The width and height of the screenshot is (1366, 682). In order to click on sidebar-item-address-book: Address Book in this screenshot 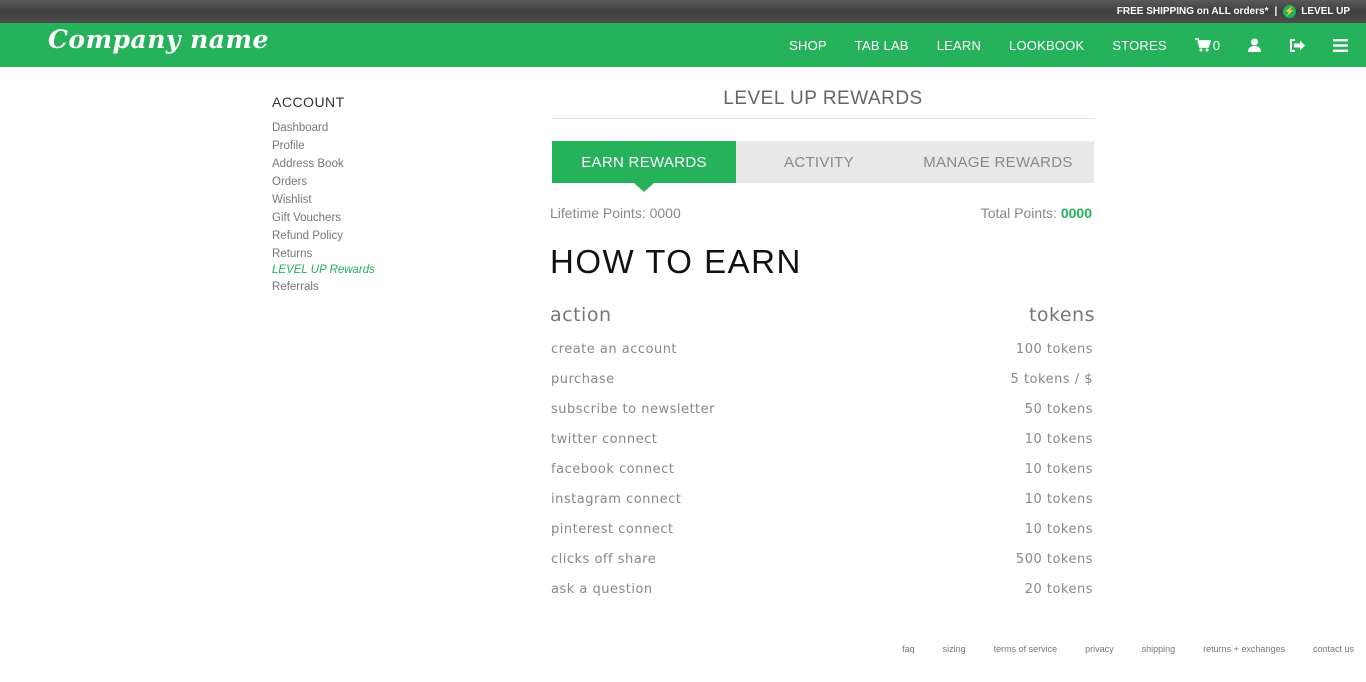, I will do `click(372, 164)`.